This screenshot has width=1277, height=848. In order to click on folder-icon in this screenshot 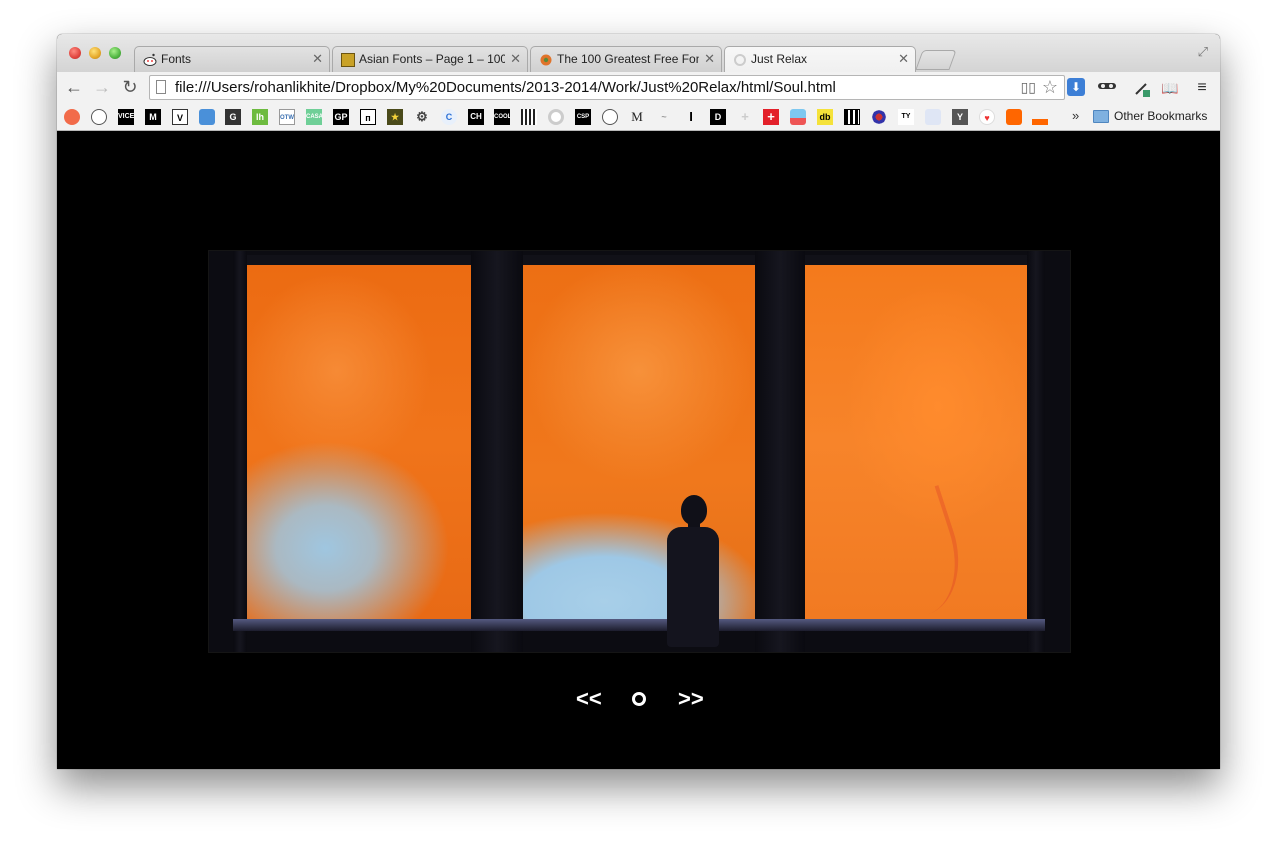, I will do `click(1101, 116)`.